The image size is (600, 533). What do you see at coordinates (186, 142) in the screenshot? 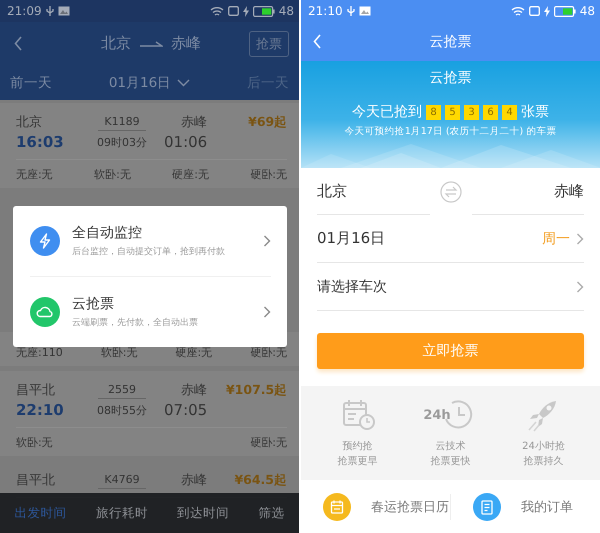
I see `arrival-time: 01:06` at bounding box center [186, 142].